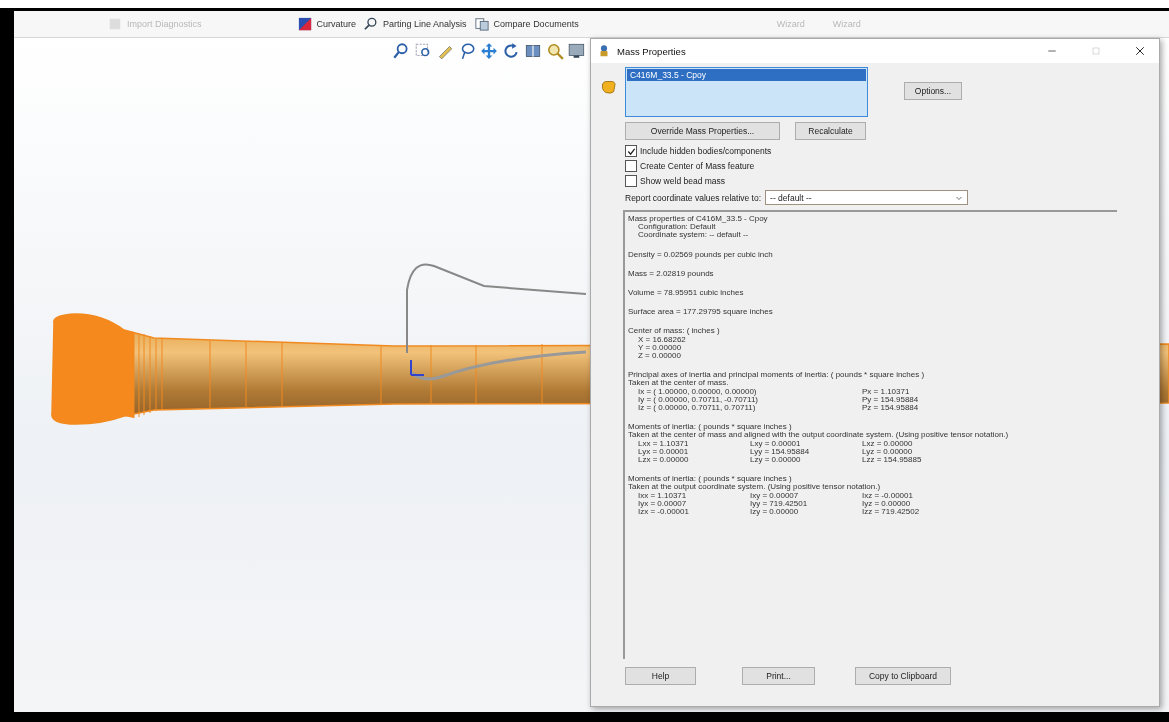 This screenshot has width=1169, height=722. I want to click on report-value: Lyx = 0.00001, so click(664, 451).